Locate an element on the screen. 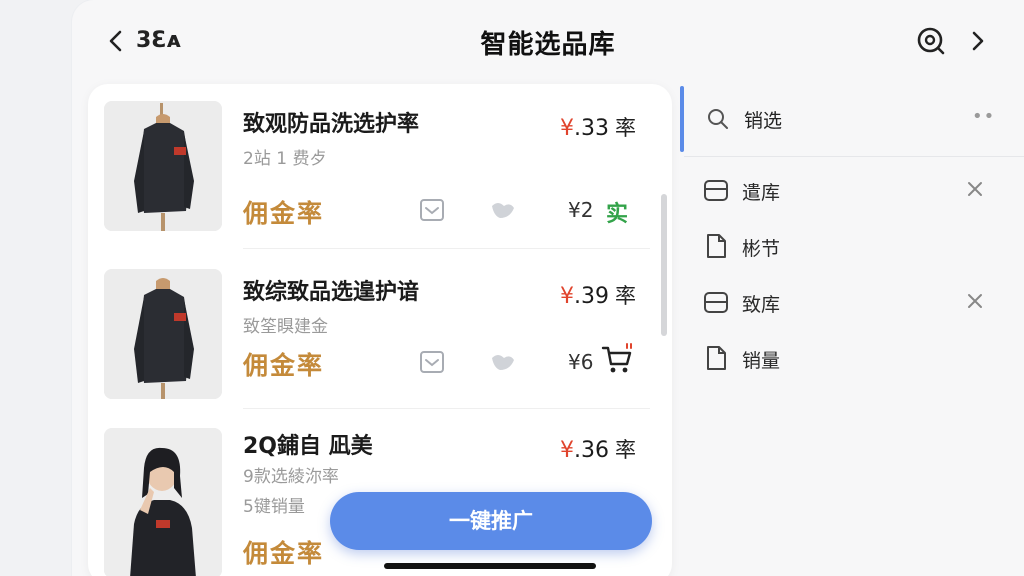 The width and height of the screenshot is (1024, 576). forward-button is located at coordinates (977, 41).